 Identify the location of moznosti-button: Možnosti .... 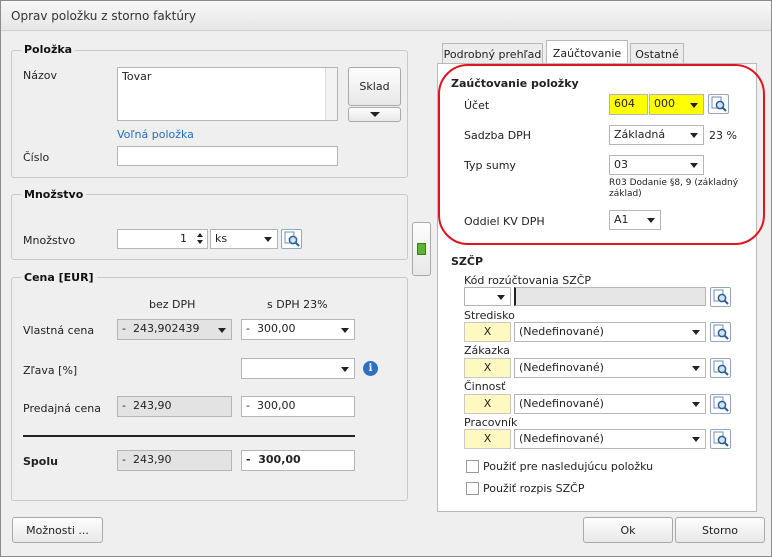
(57, 530).